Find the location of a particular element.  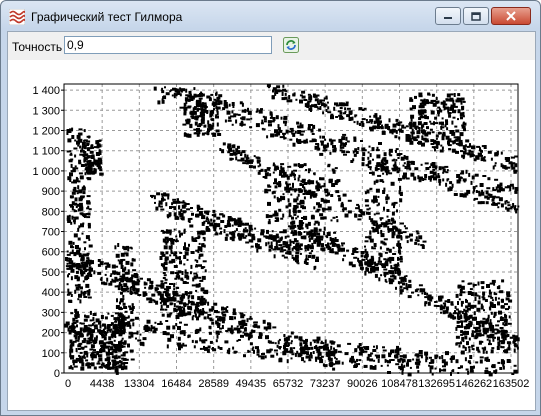

title-bar: Графический тест Гилмора is located at coordinates (270, 16).